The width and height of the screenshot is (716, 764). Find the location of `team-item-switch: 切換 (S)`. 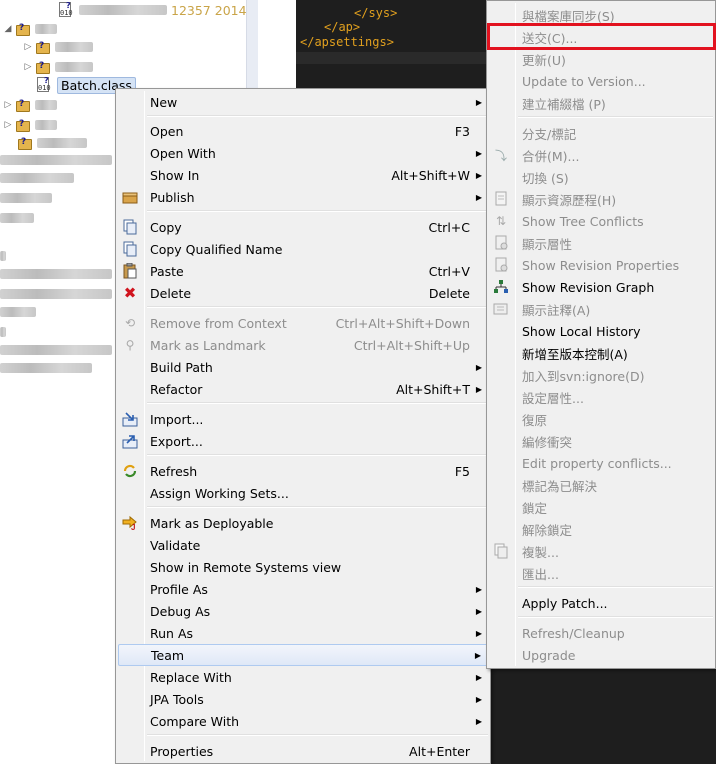

team-item-switch: 切換 (S) is located at coordinates (601, 177).